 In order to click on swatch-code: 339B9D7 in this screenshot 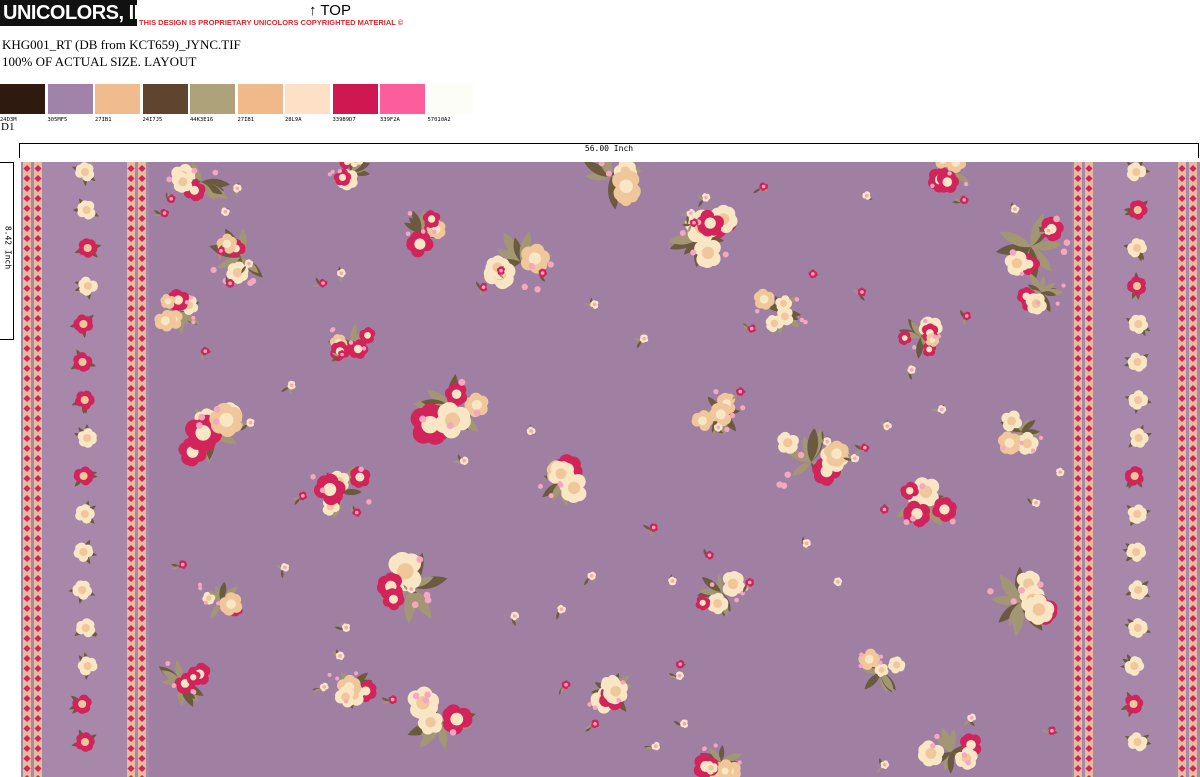, I will do `click(344, 120)`.